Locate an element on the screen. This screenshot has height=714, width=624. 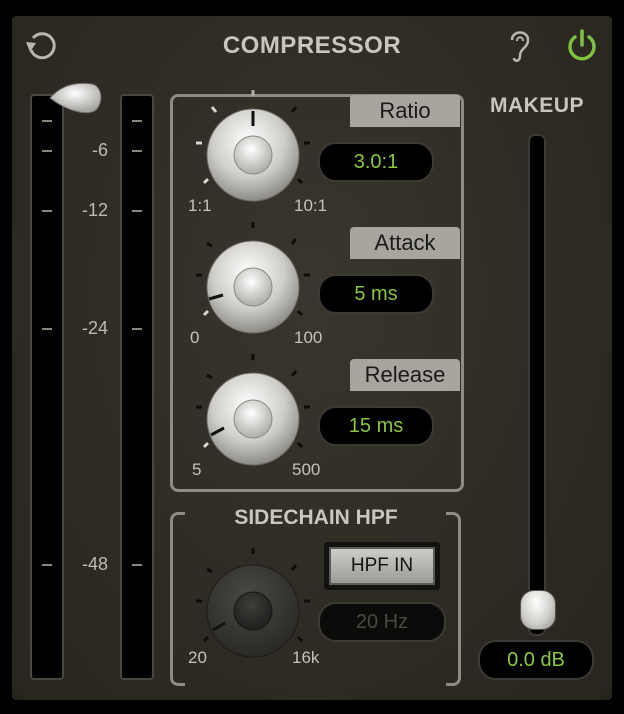
hpf-in-button: HPF IN is located at coordinates (382, 566).